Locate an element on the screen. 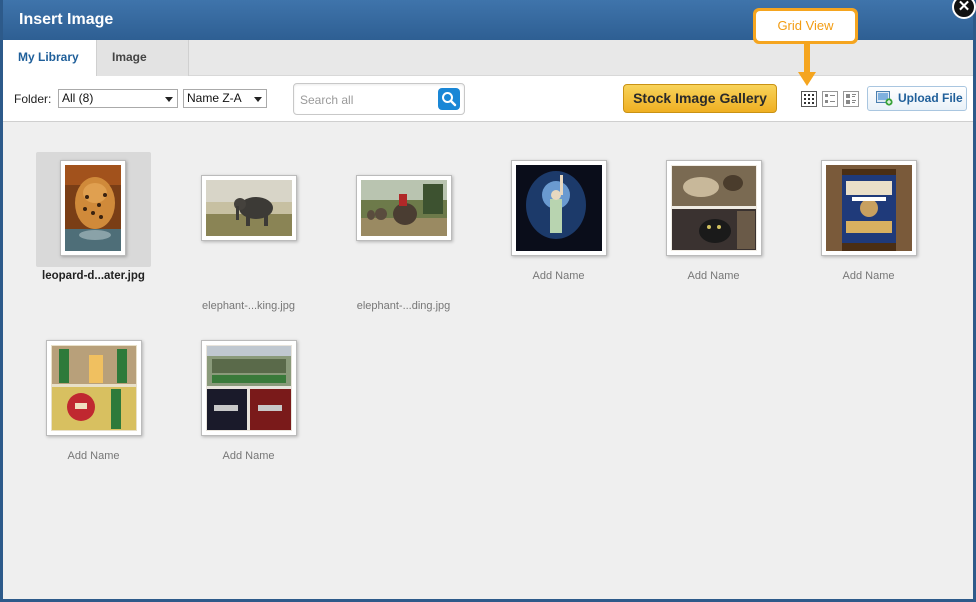 This screenshot has height=602, width=976. tab-bar: My Library Image URL is located at coordinates (488, 69).